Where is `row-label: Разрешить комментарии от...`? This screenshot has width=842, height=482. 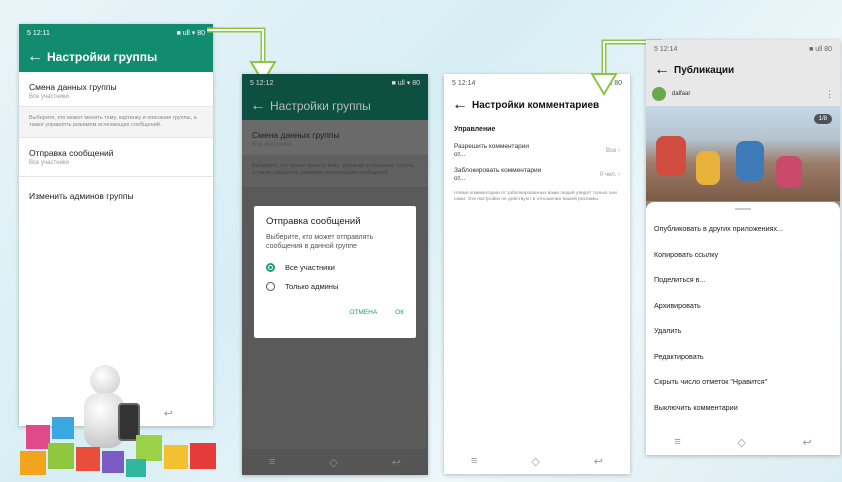
row-label: Разрешить комментарии от... is located at coordinates (491, 150).